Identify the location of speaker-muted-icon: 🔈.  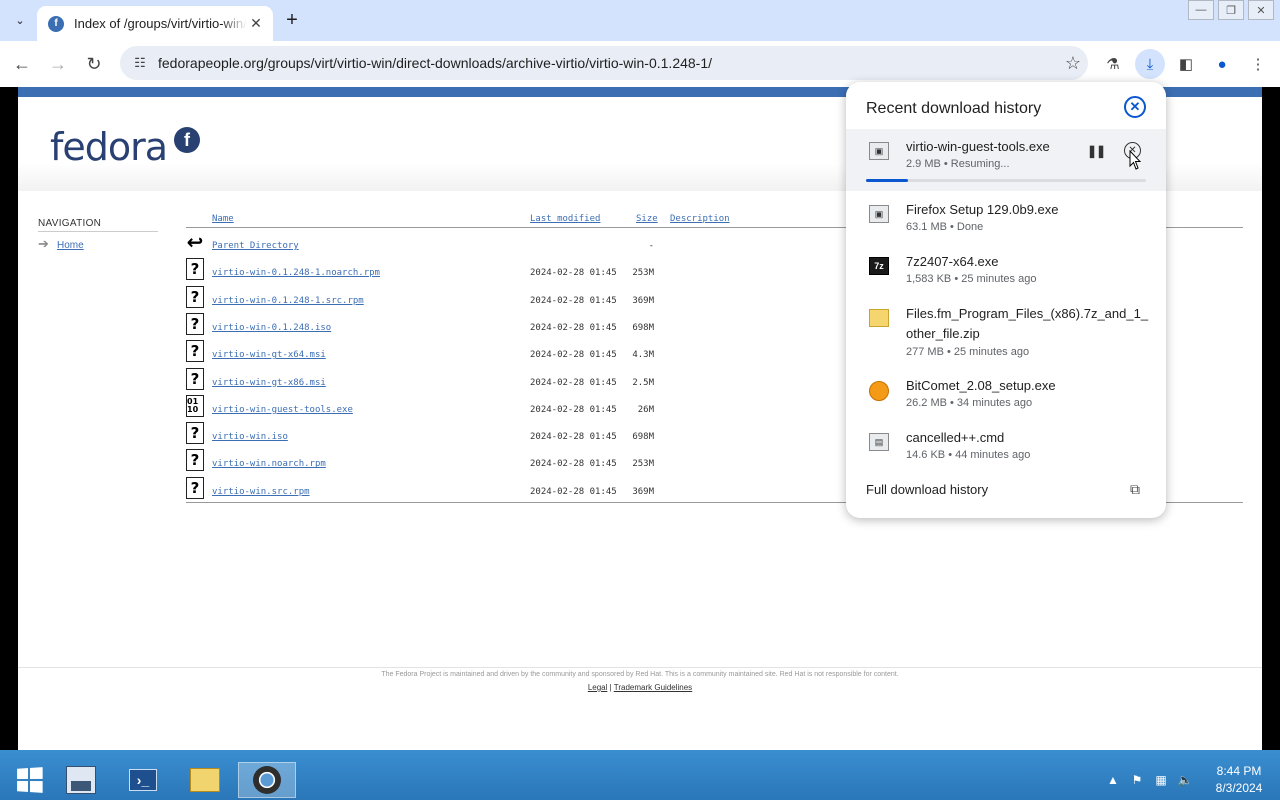
(1185, 780).